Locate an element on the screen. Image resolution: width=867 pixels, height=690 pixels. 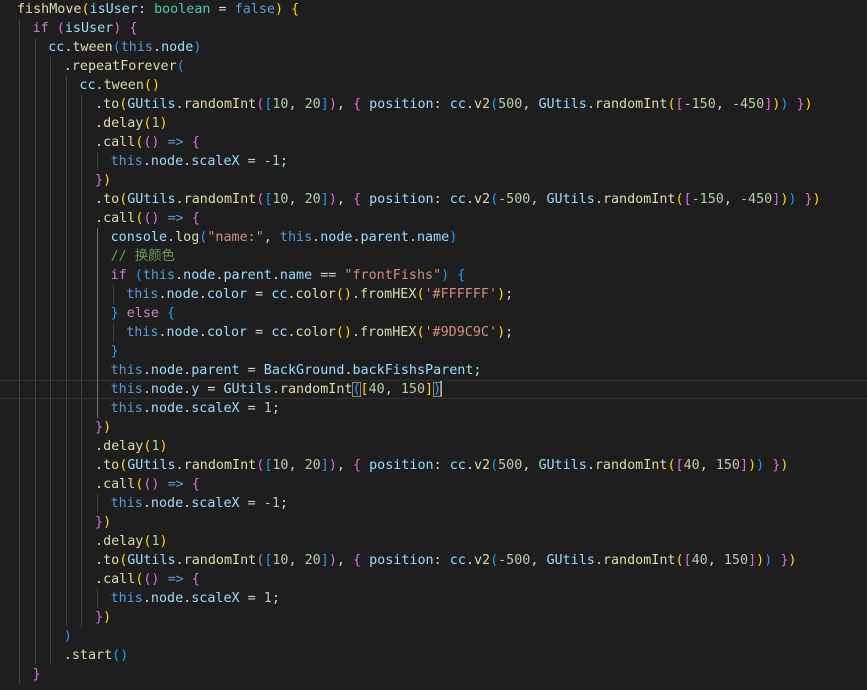
code-line-3: cc.tween(this.node) is located at coordinates (433, 47).